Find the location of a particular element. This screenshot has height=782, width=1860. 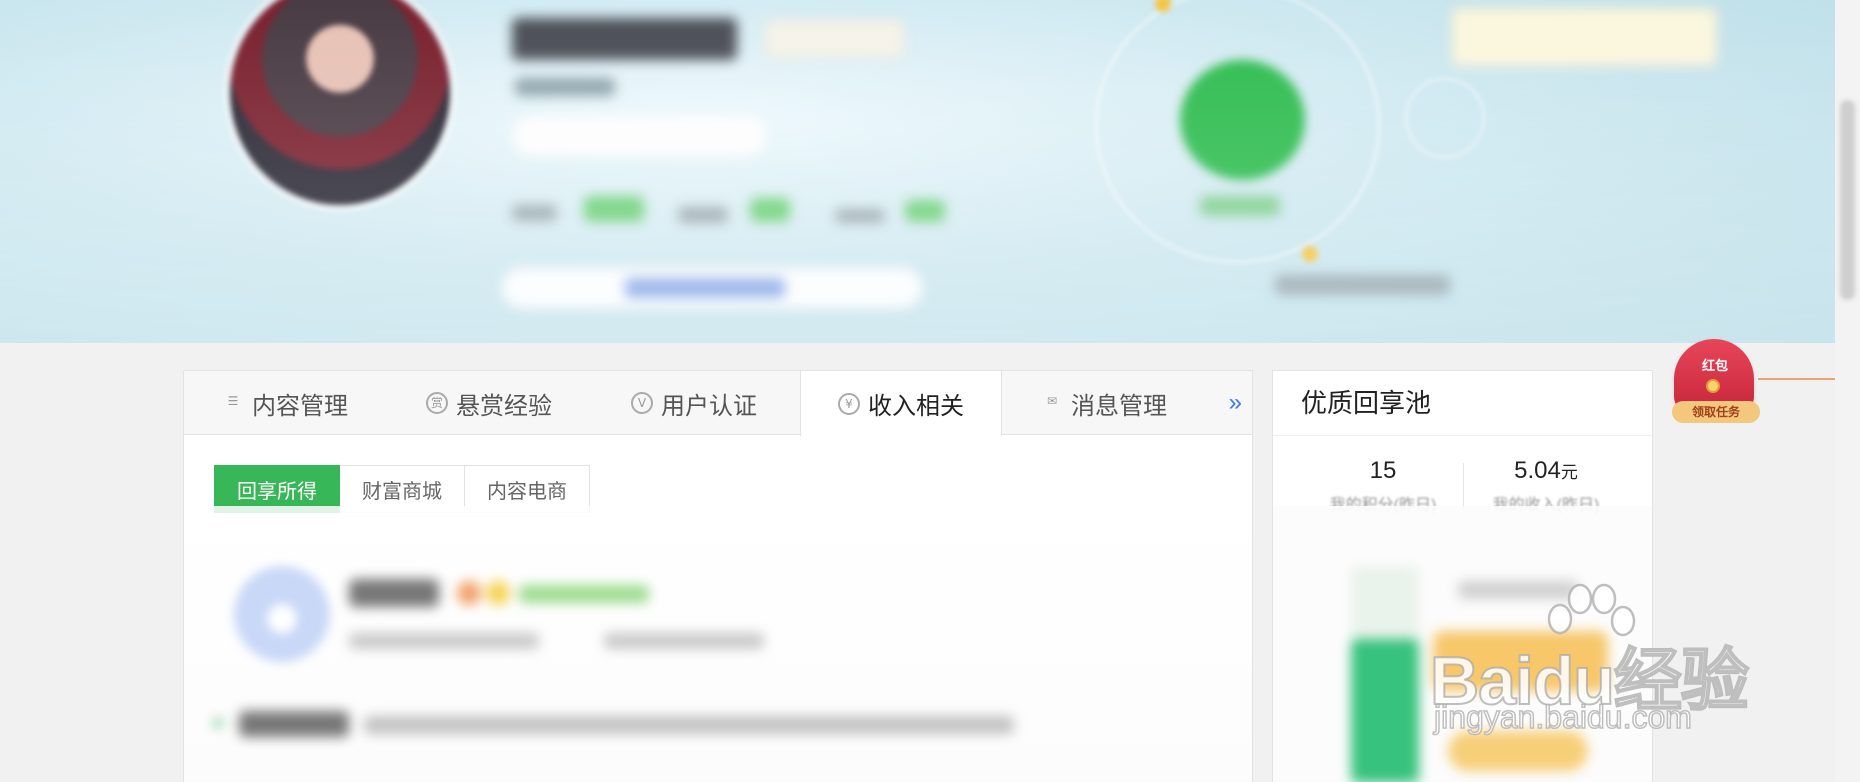

red-packet-label: 红包 is located at coordinates (1714, 365).